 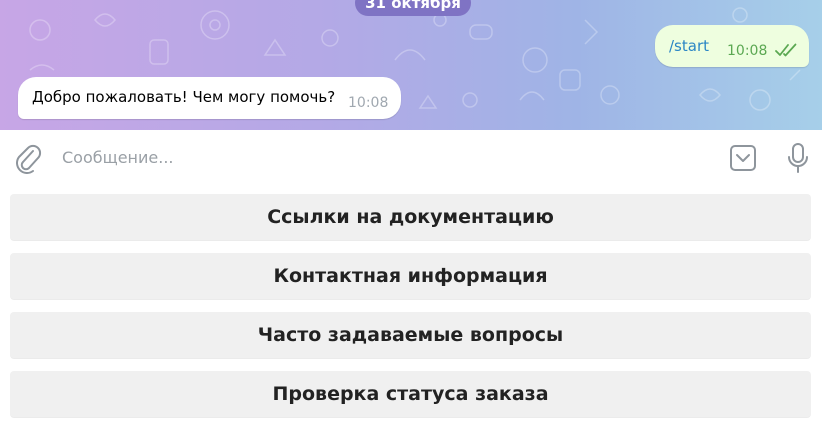 What do you see at coordinates (28, 158) in the screenshot?
I see `paperclip-icon` at bounding box center [28, 158].